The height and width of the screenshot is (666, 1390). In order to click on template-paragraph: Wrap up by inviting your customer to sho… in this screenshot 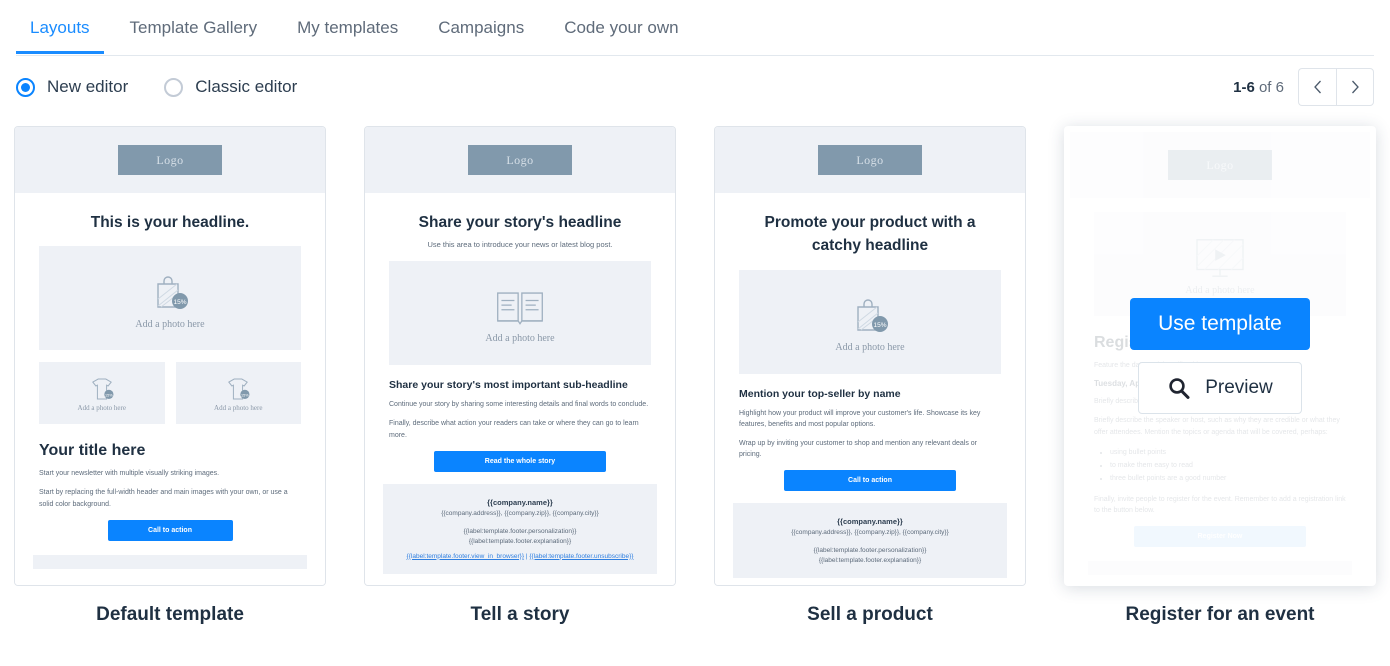, I will do `click(858, 449)`.